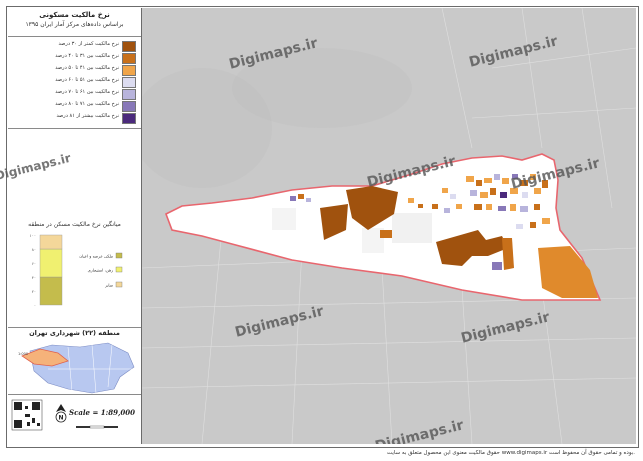 The height and width of the screenshot is (461, 643). I want to click on terrain-shading, so click(277, 118).